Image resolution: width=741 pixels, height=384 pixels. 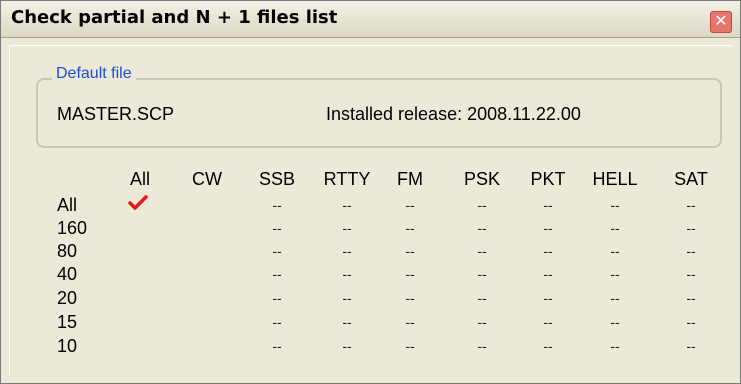 What do you see at coordinates (347, 251) in the screenshot?
I see `grid-cell-80-rtty: --` at bounding box center [347, 251].